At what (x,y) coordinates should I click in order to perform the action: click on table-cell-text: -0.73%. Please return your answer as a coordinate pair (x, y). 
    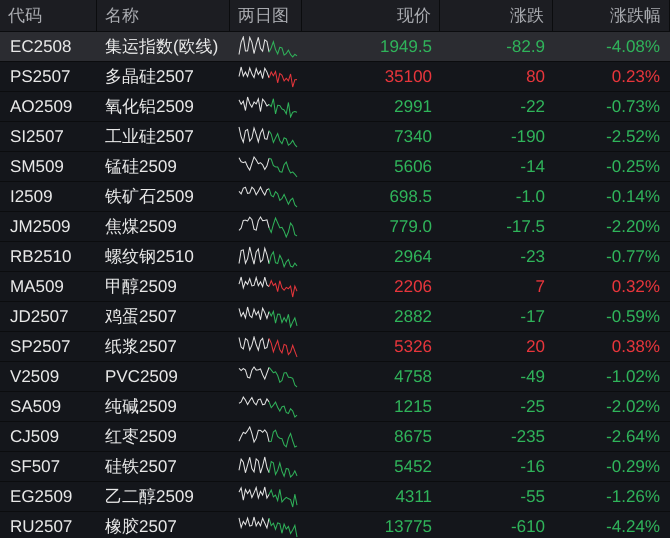
    Looking at the image, I should click on (633, 107).